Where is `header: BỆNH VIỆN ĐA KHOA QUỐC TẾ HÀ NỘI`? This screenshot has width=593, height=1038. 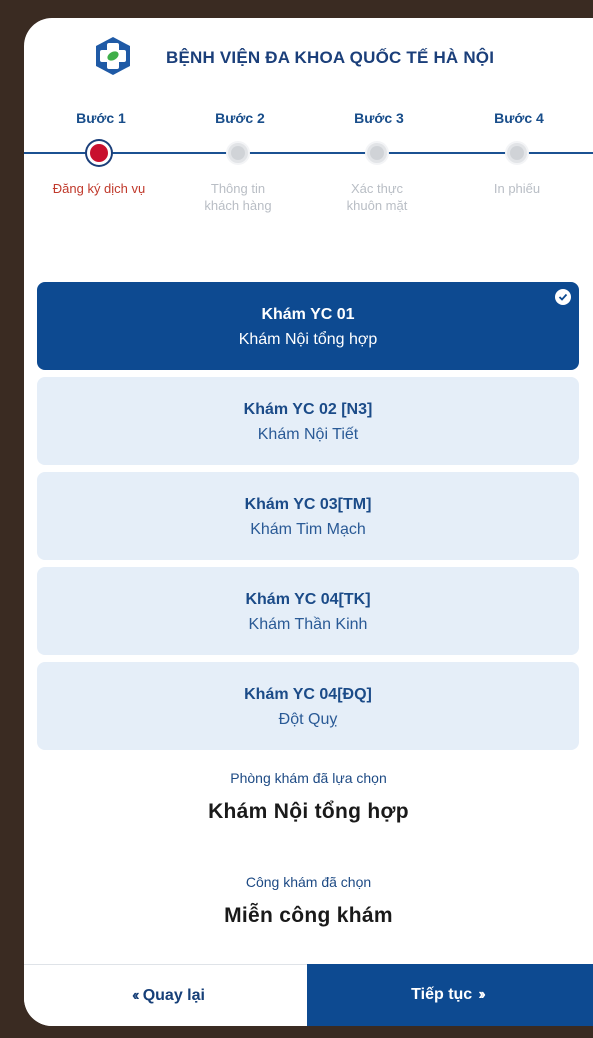 header: BỆNH VIỆN ĐA KHOA QUỐC TẾ HÀ NỘI is located at coordinates (308, 53).